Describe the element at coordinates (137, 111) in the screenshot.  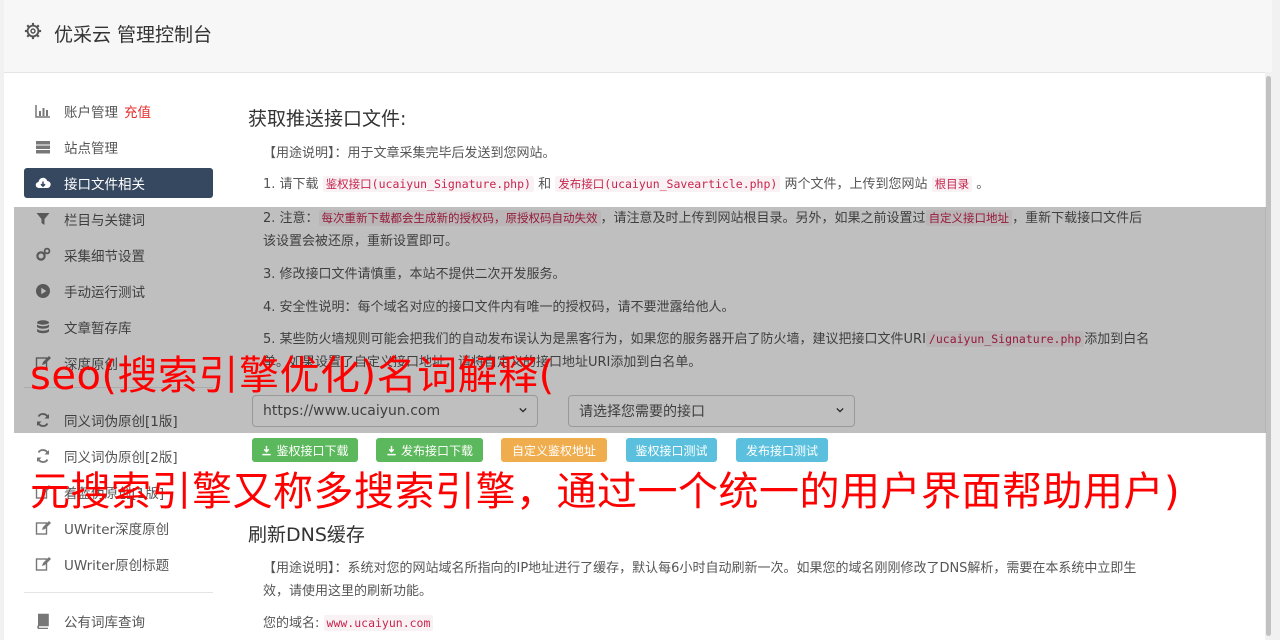
I see `recharge-link: 充值` at that location.